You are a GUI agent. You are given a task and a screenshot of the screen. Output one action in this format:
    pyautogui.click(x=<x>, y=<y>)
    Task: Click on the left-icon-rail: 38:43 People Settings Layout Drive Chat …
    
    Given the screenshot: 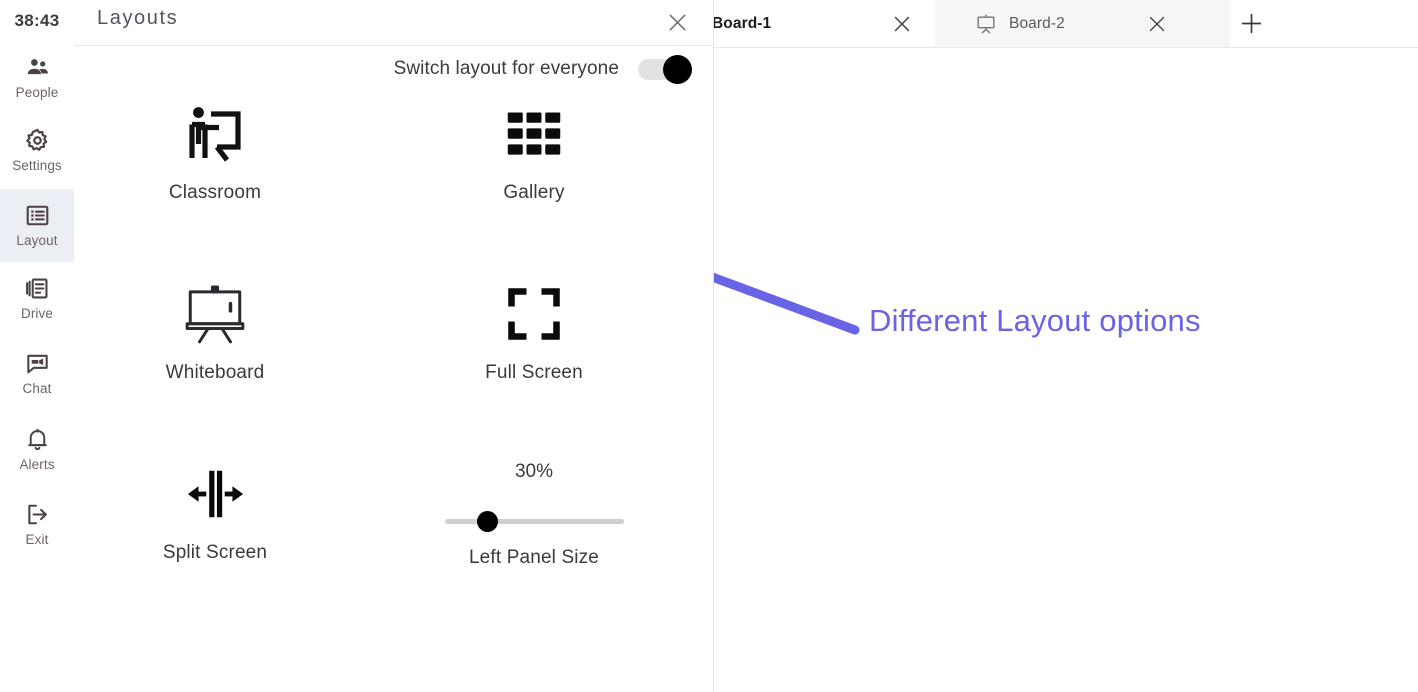 What is the action you would take?
    pyautogui.click(x=37, y=346)
    